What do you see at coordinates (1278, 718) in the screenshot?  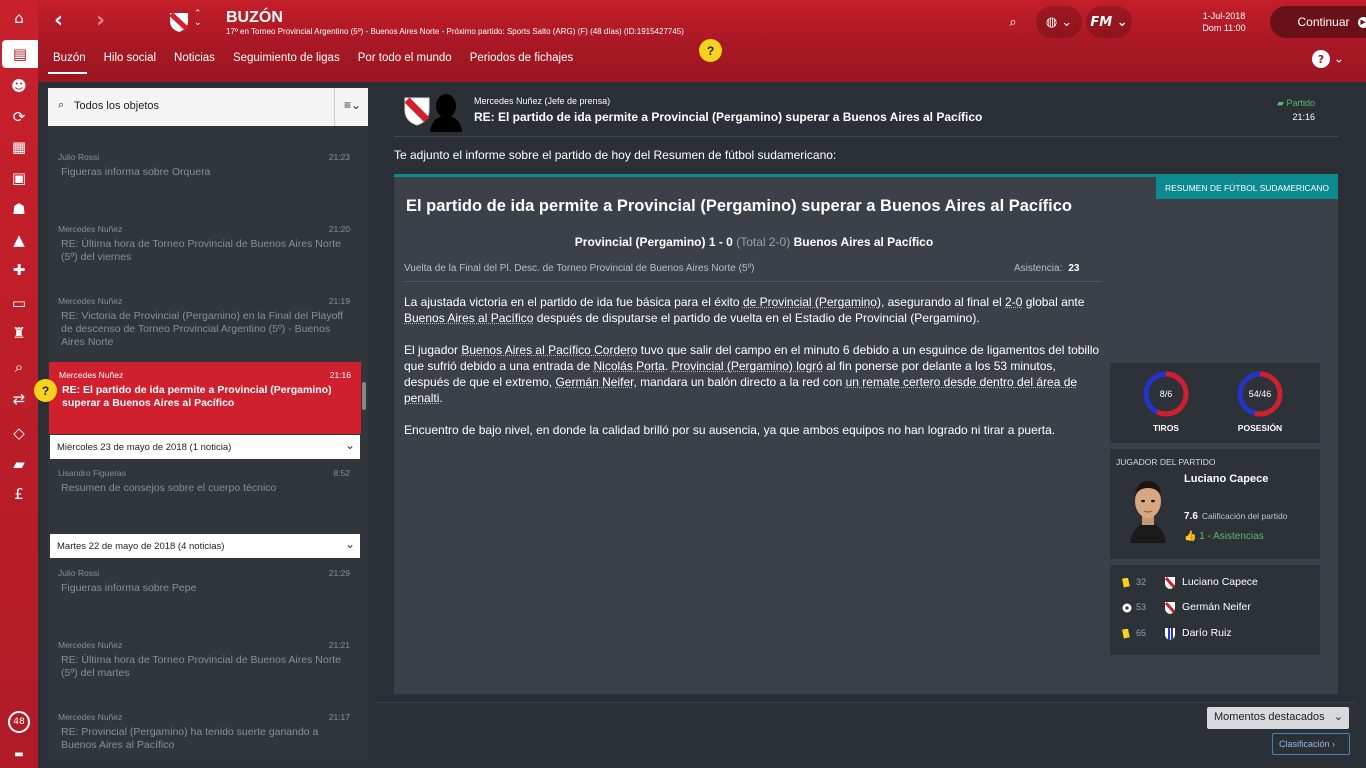 I see `highlights-dropdown: Momentos destacados ⌄` at bounding box center [1278, 718].